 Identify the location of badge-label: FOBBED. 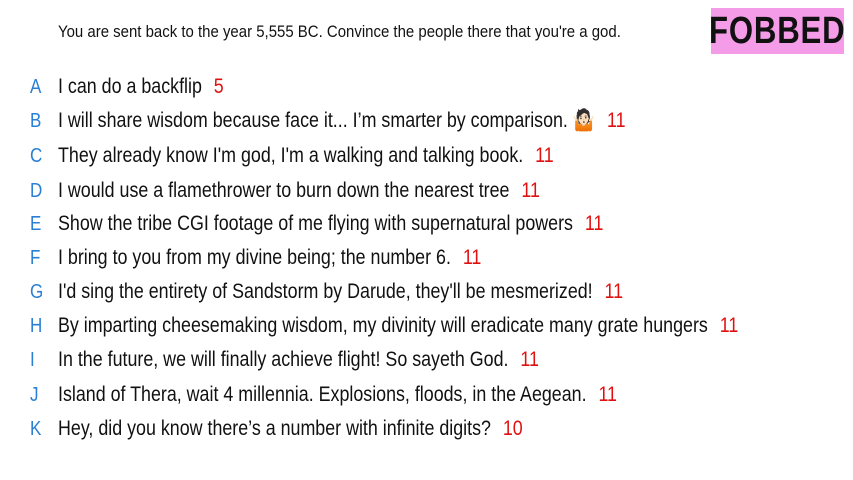
(777, 30).